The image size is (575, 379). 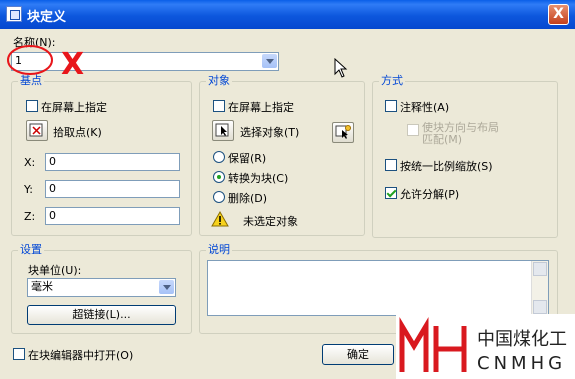 What do you see at coordinates (378, 288) in the screenshot?
I see `description-textarea` at bounding box center [378, 288].